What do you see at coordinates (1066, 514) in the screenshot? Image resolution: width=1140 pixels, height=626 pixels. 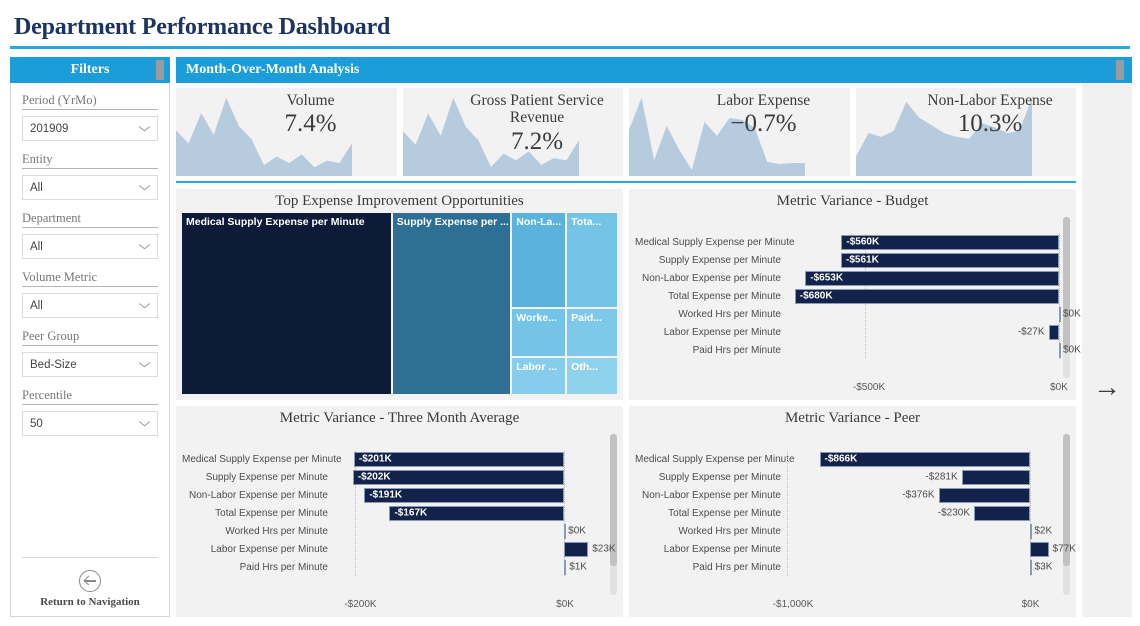 I see `peer-chart-scrollbar` at bounding box center [1066, 514].